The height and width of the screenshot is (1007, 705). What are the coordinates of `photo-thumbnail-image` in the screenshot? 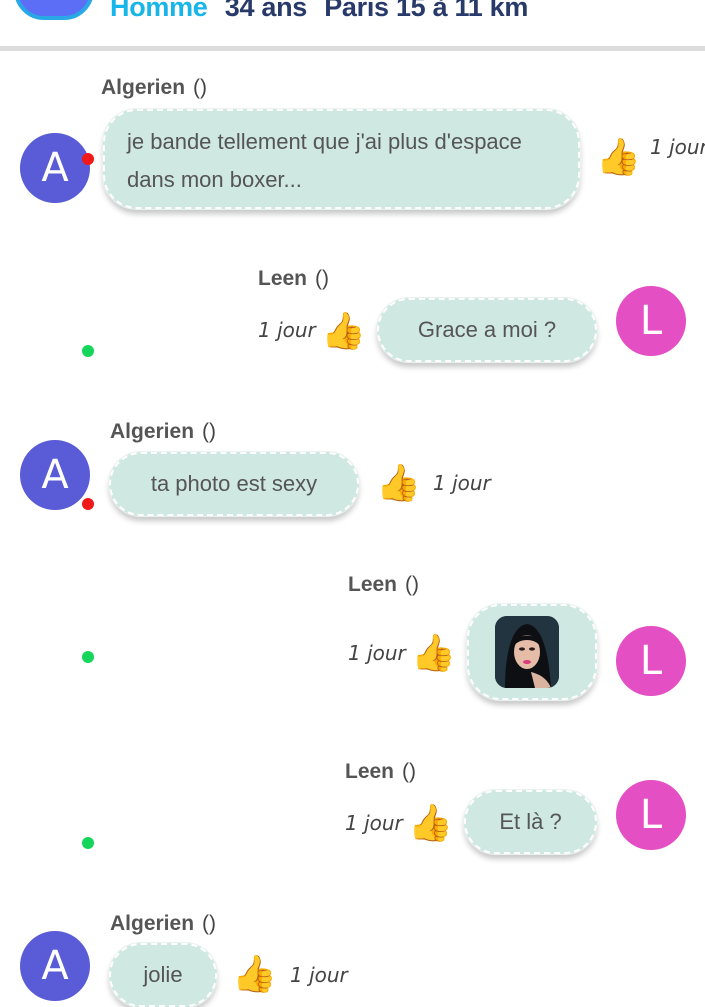 It's located at (527, 652).